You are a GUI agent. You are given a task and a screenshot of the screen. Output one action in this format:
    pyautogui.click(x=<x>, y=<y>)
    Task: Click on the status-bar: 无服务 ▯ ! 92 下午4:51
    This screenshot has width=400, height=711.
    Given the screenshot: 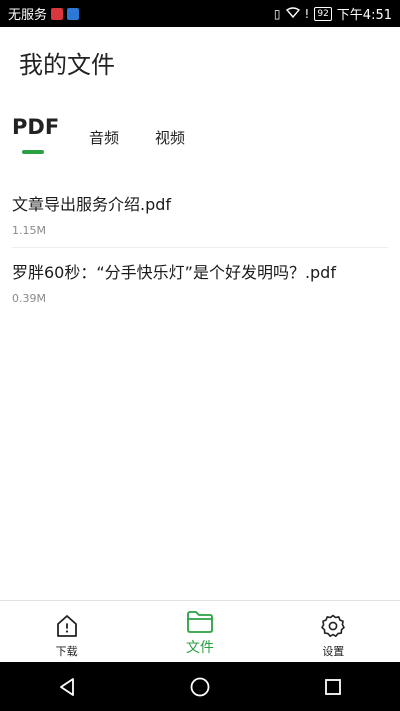 What is the action you would take?
    pyautogui.click(x=200, y=13)
    